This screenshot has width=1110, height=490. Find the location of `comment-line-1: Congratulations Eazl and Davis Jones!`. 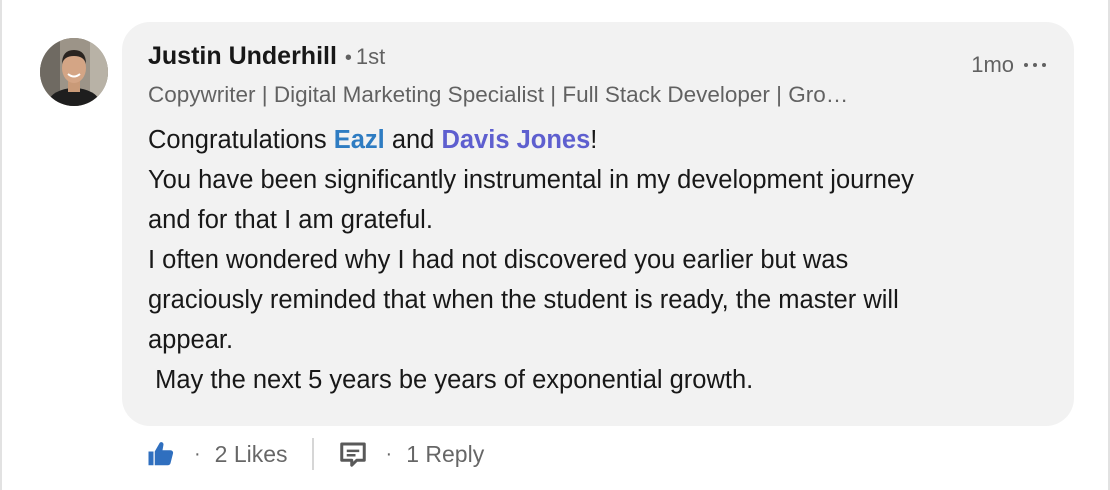

comment-line-1: Congratulations Eazl and Davis Jones! is located at coordinates (598, 140).